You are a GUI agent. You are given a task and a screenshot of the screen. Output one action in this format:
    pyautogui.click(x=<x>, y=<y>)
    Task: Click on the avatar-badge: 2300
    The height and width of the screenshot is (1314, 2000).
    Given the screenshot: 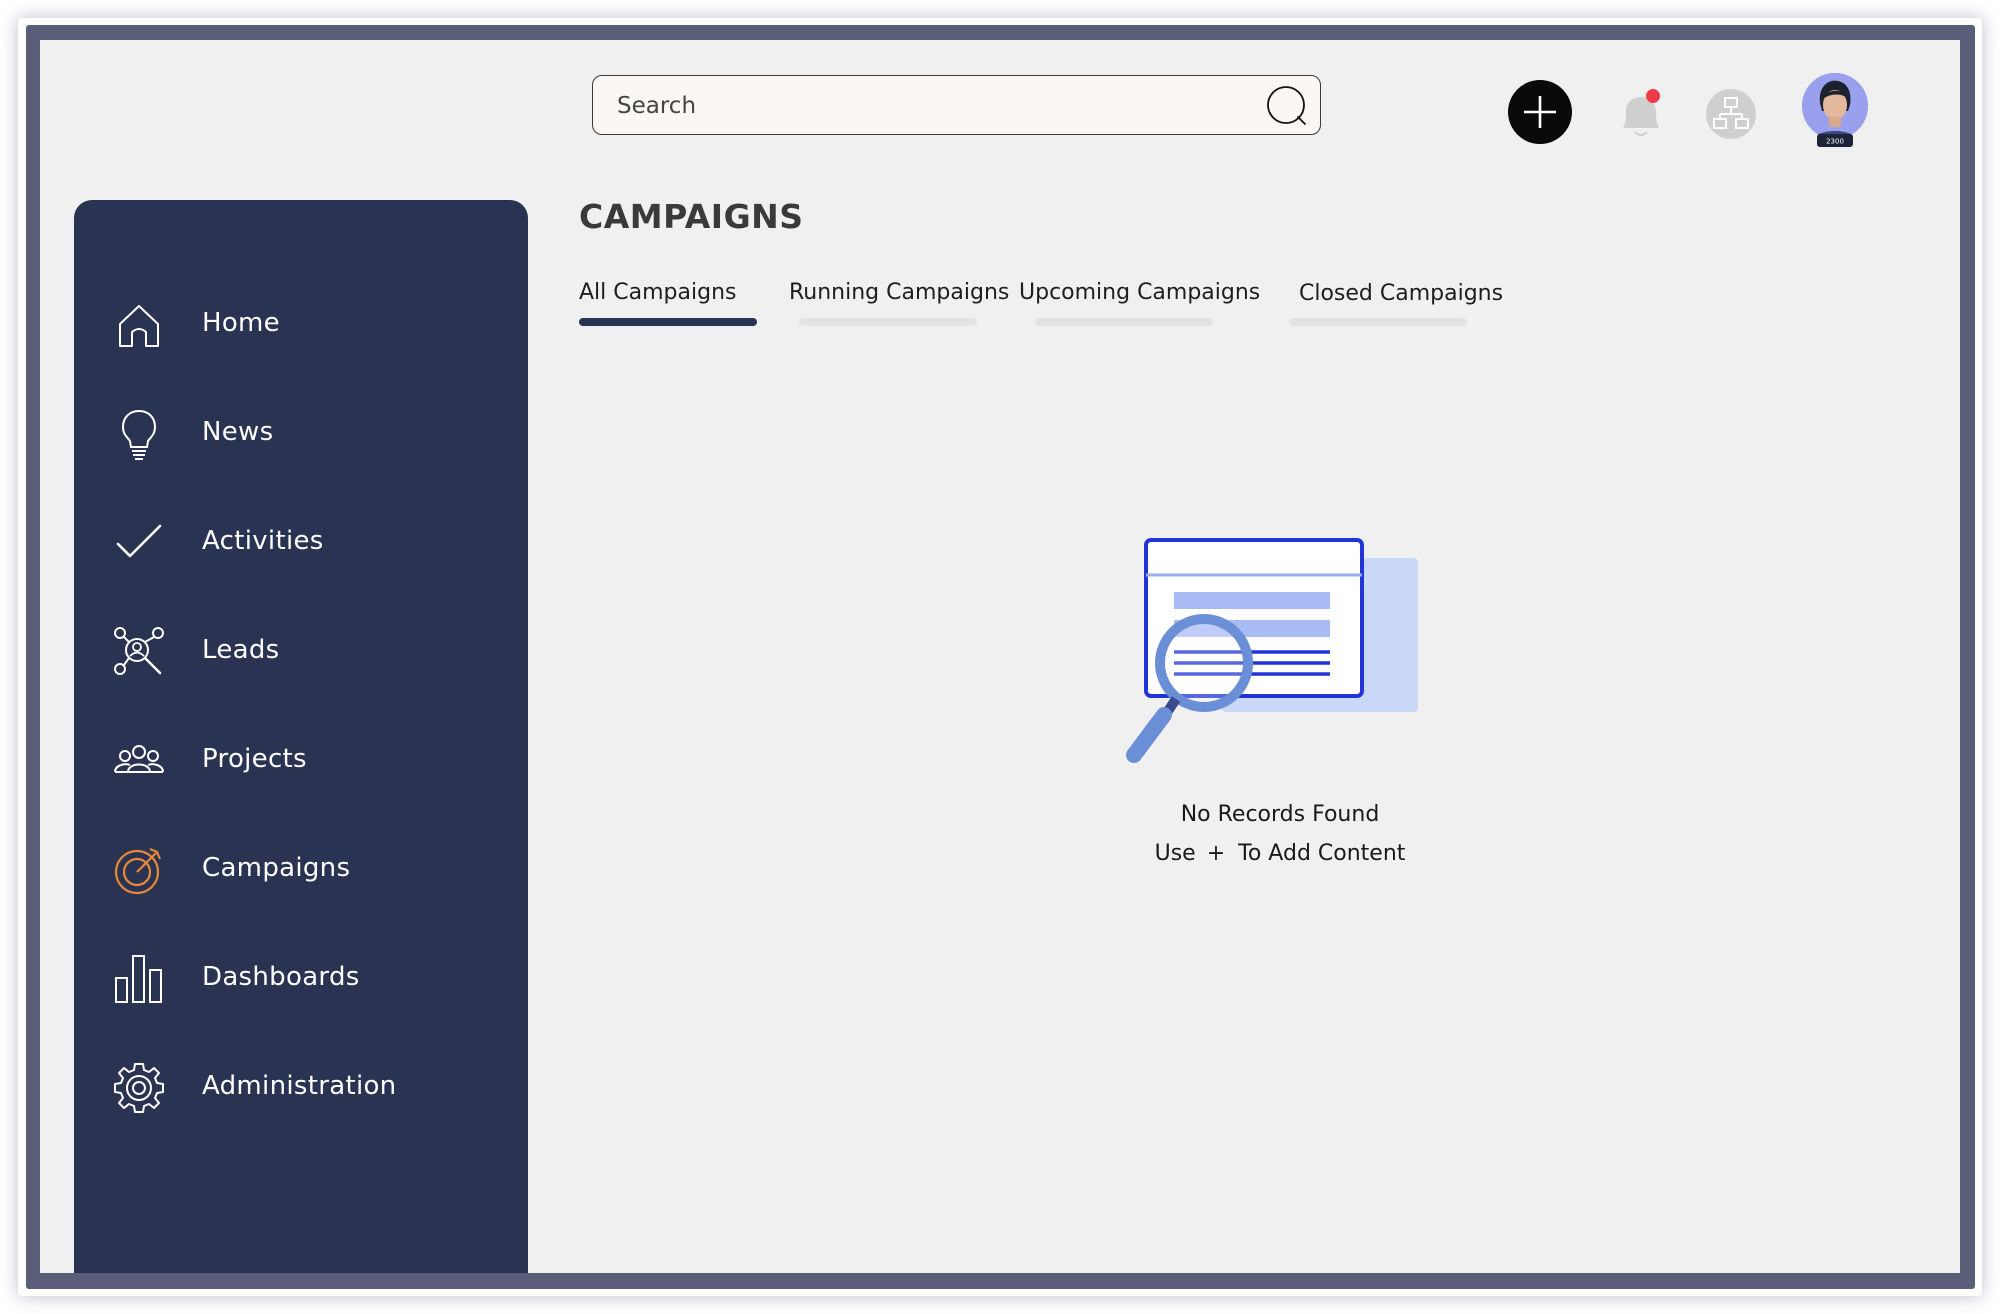 What is the action you would take?
    pyautogui.click(x=1835, y=142)
    